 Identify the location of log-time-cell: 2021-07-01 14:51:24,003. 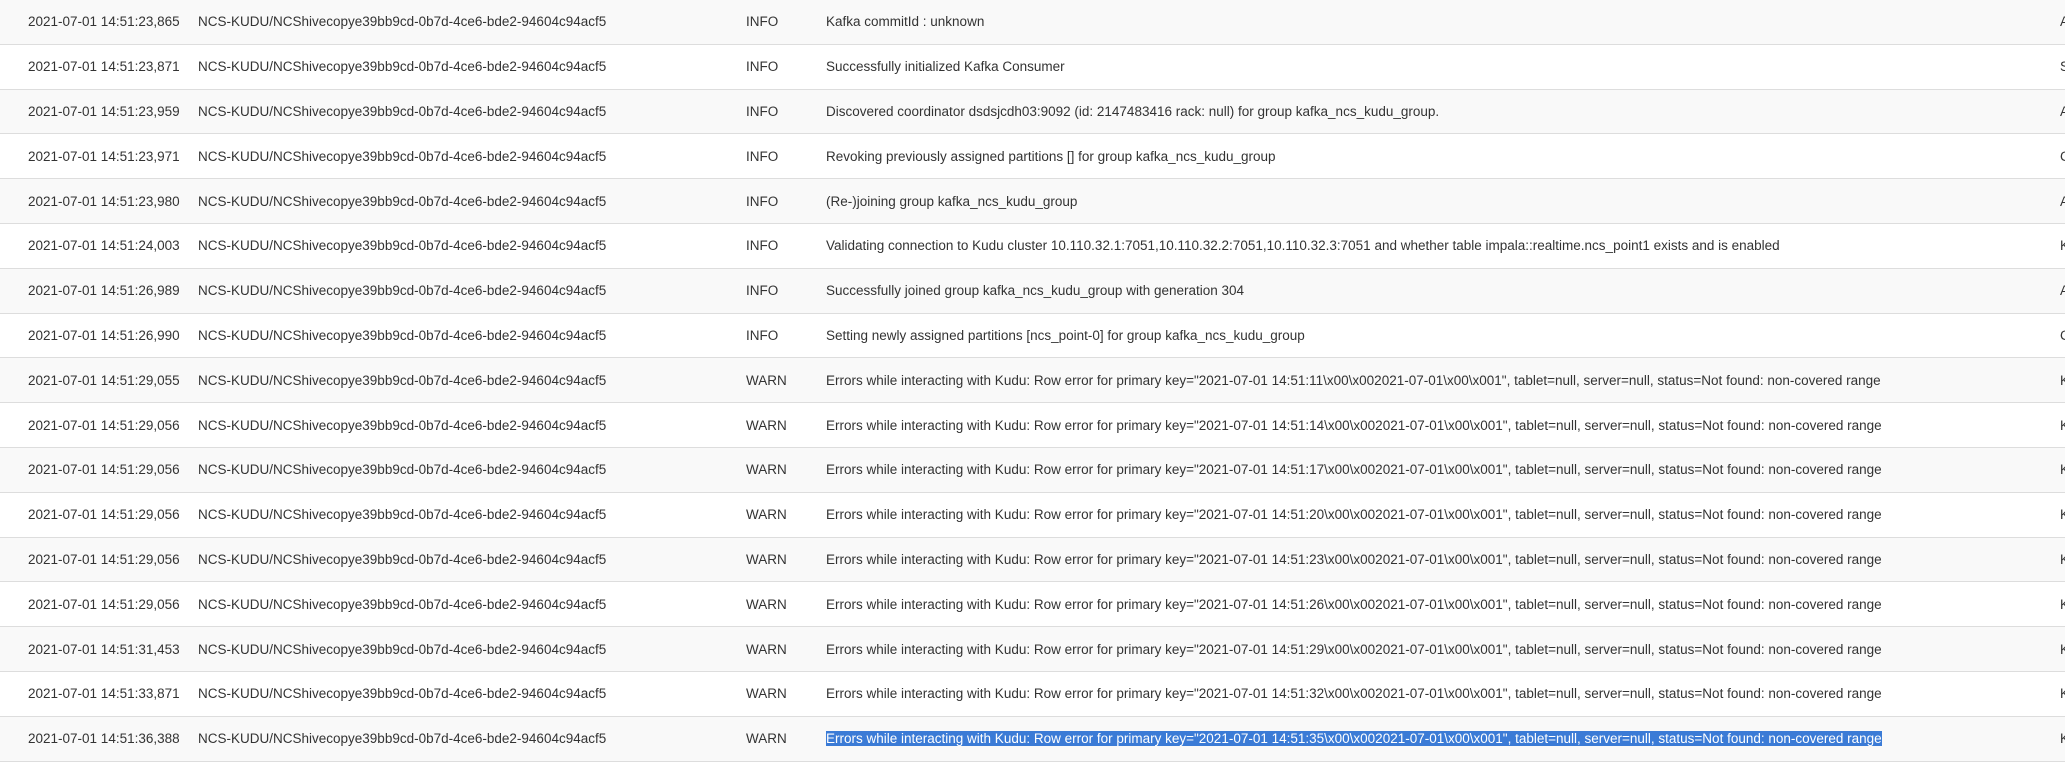
(99, 246).